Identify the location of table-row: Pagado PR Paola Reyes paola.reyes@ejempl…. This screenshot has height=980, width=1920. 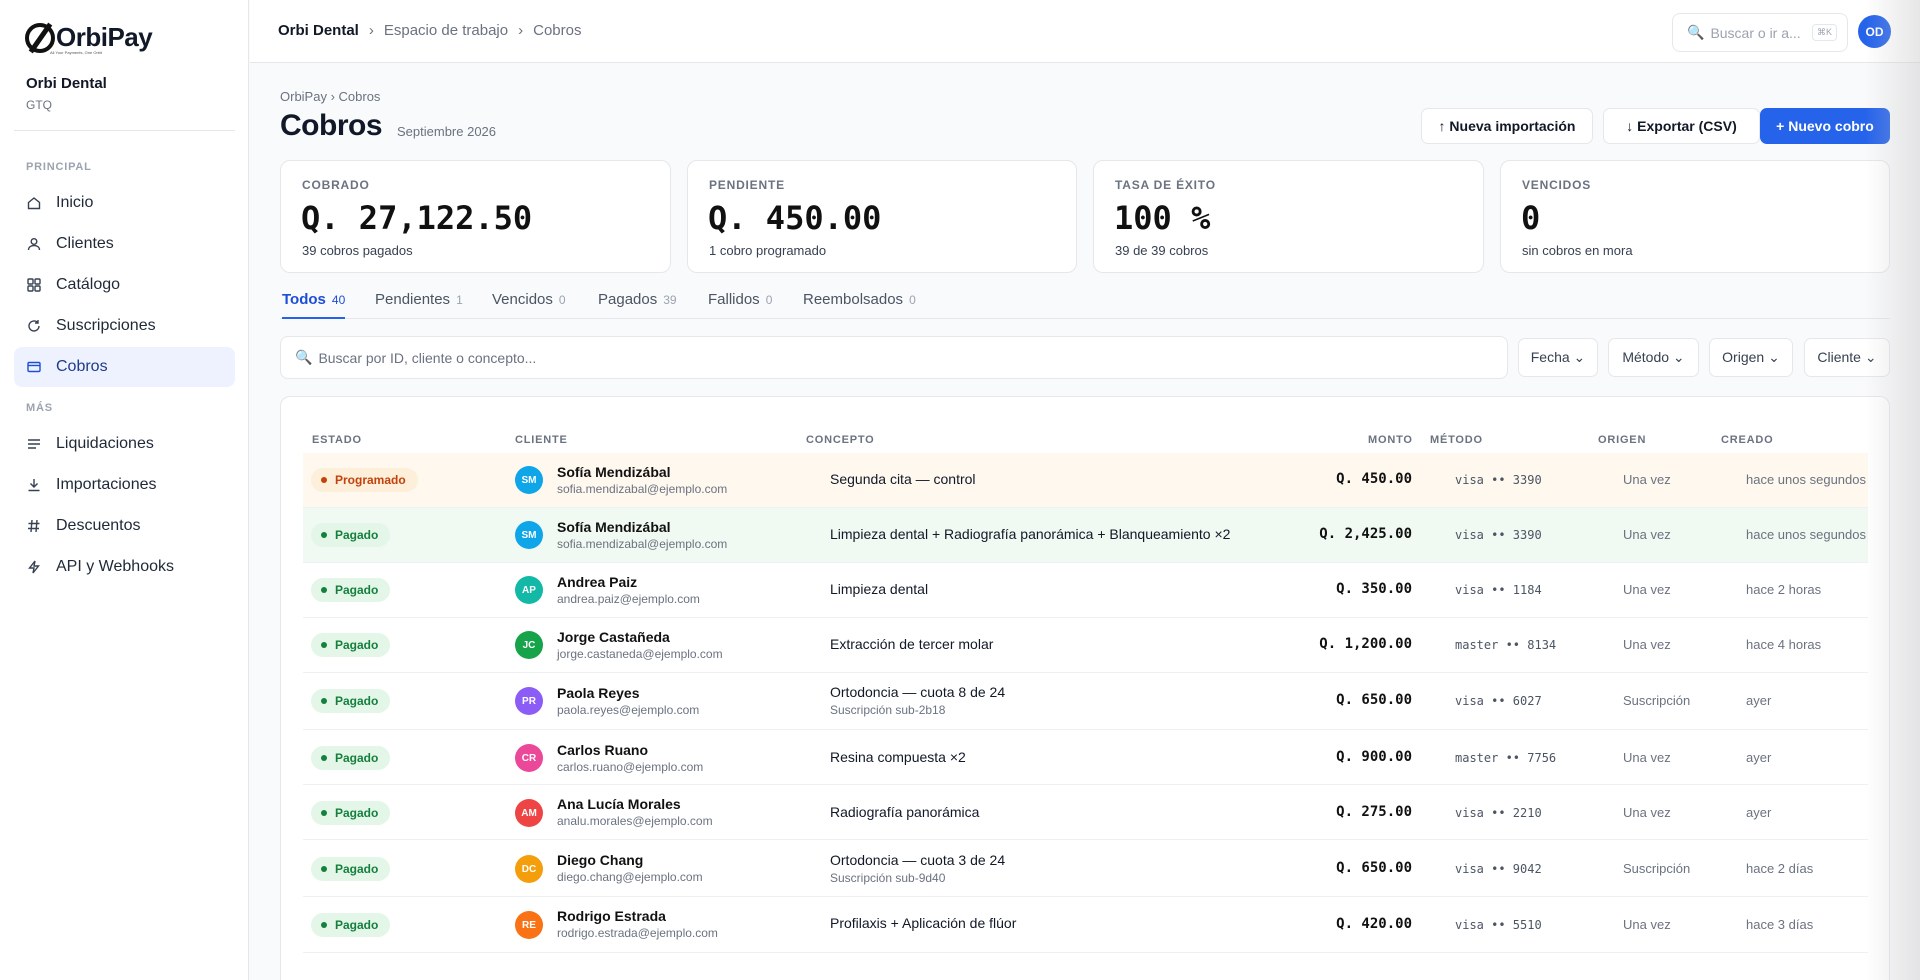
(1085, 701).